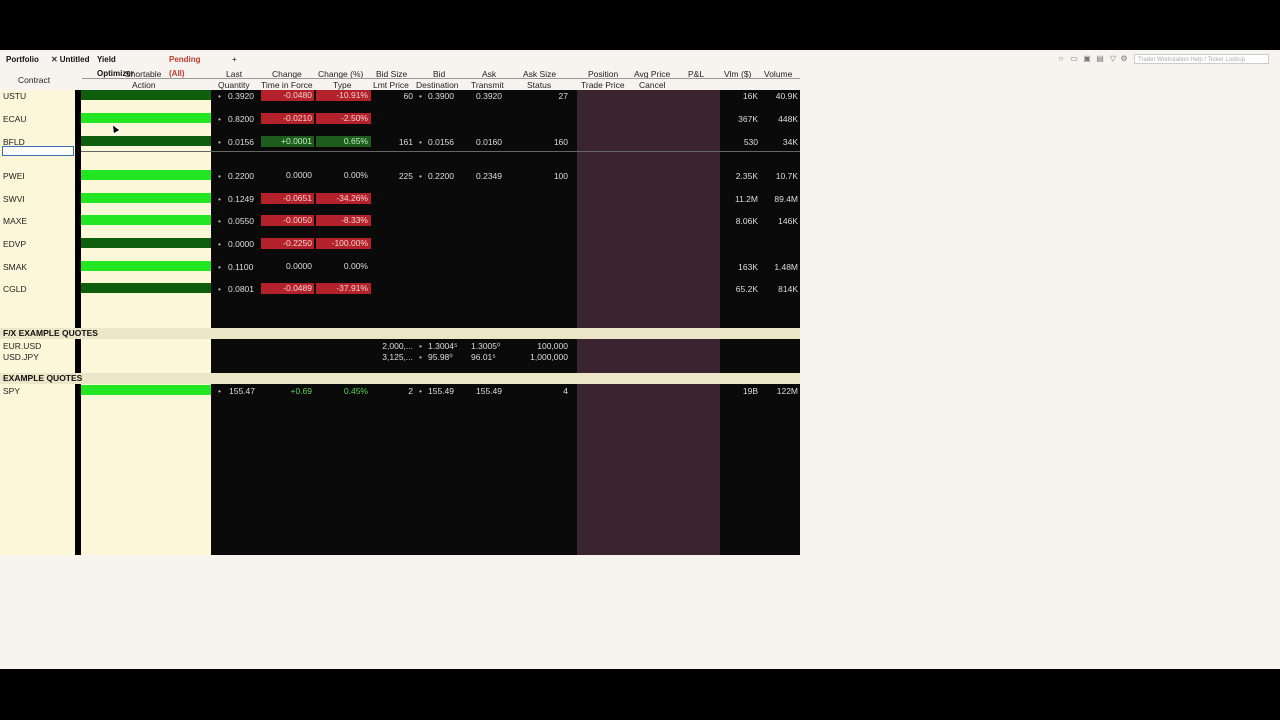 Image resolution: width=1280 pixels, height=720 pixels. I want to click on last-price: 0.8200, so click(241, 119).